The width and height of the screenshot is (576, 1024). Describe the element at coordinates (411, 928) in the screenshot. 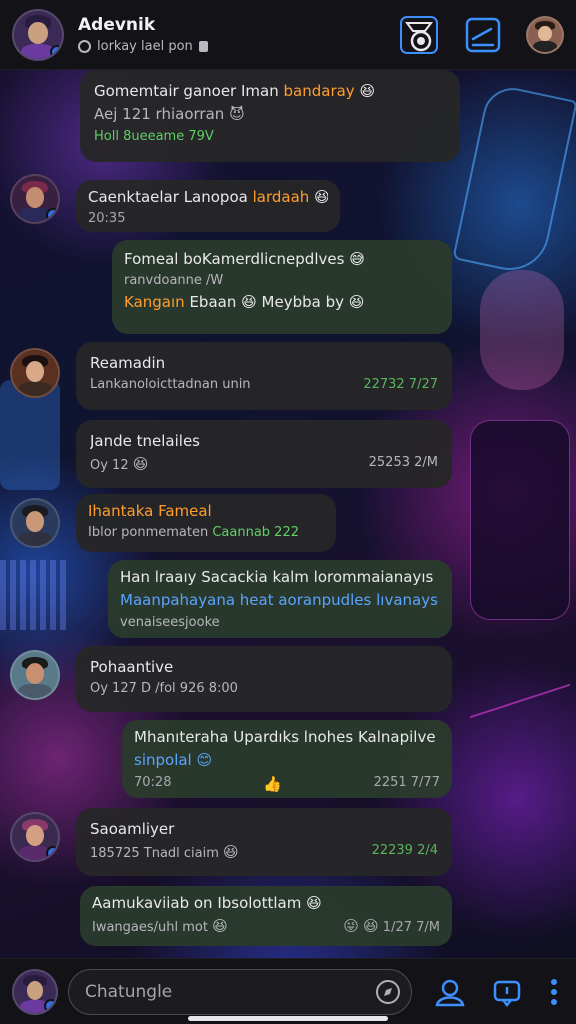

I see `message-time: 1/27 7/M` at that location.